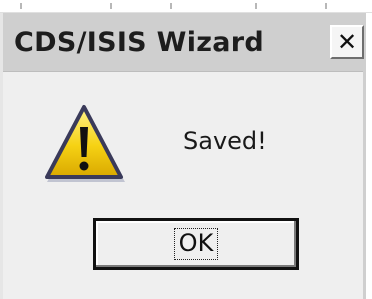 The image size is (372, 299). What do you see at coordinates (186, 6) in the screenshot?
I see `background-window-edge` at bounding box center [186, 6].